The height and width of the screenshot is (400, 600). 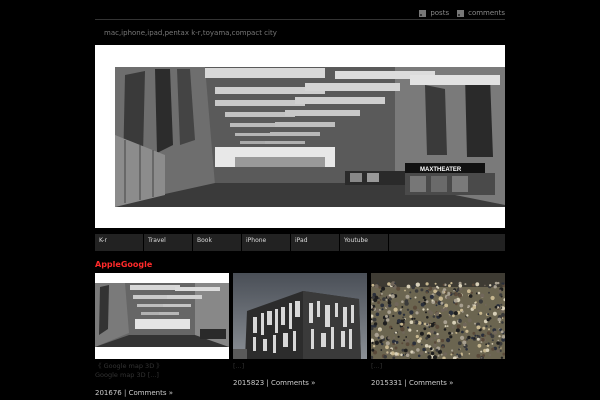 I want to click on header-rule, so click(x=300, y=19).